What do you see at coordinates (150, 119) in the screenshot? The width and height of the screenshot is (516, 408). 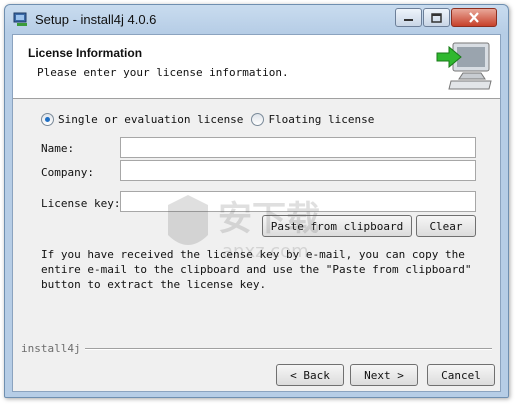 I see `single-license-label: Single or evaluation license` at bounding box center [150, 119].